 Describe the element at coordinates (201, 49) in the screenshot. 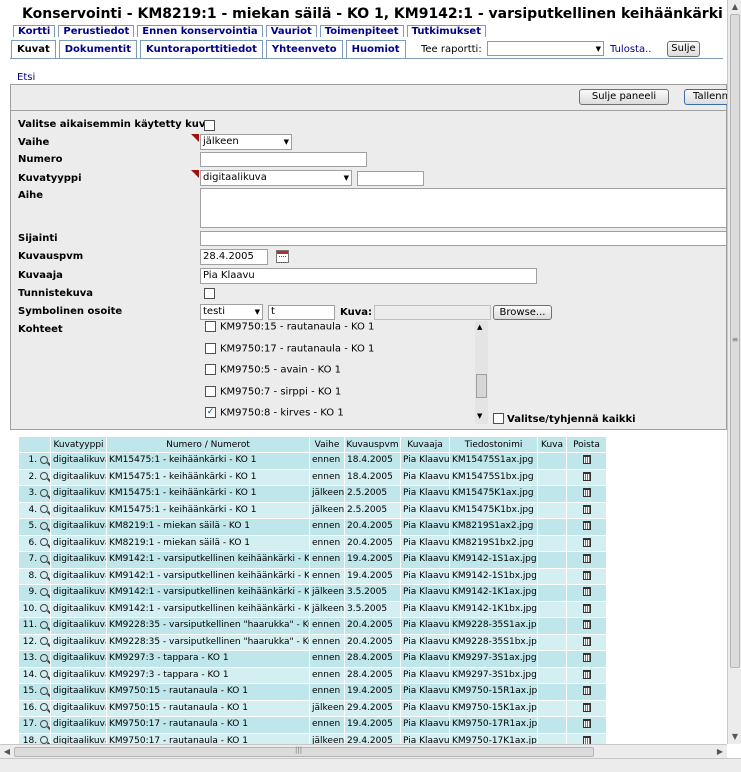

I see `tab-kuntoraporttitiedot: Kuntoraporttitiedot` at that location.